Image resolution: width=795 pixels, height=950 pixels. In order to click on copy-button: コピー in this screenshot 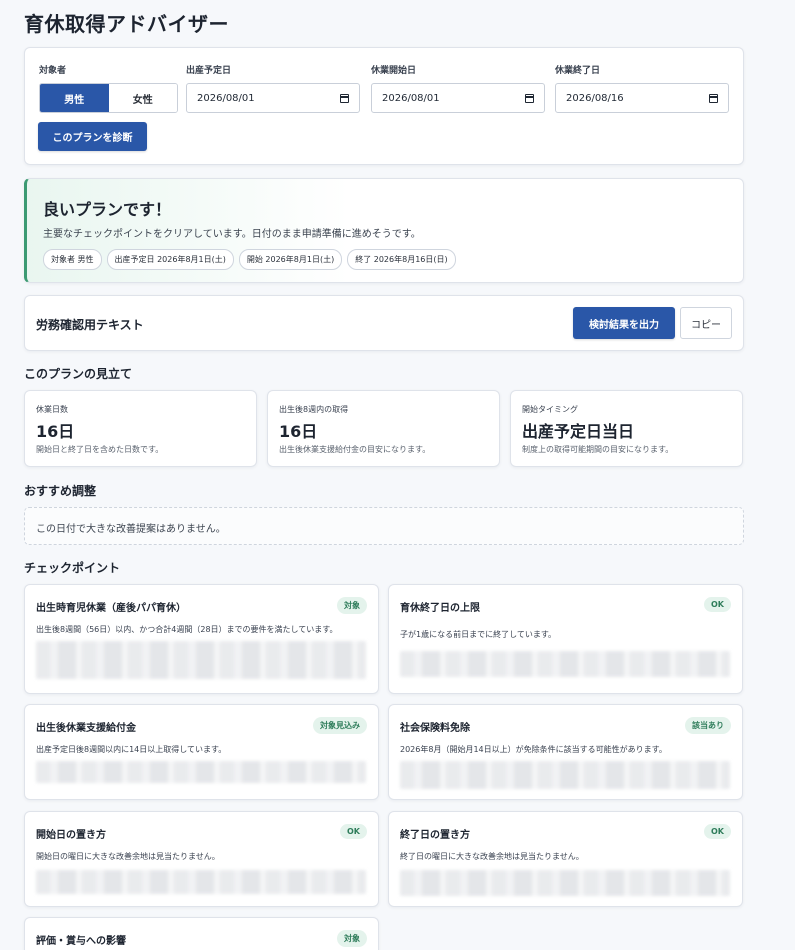, I will do `click(706, 323)`.